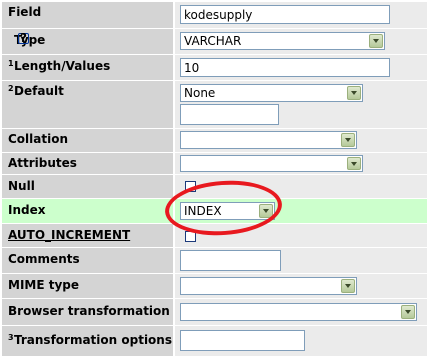 The height and width of the screenshot is (358, 429). I want to click on row-attributes: Attributes, so click(214, 163).